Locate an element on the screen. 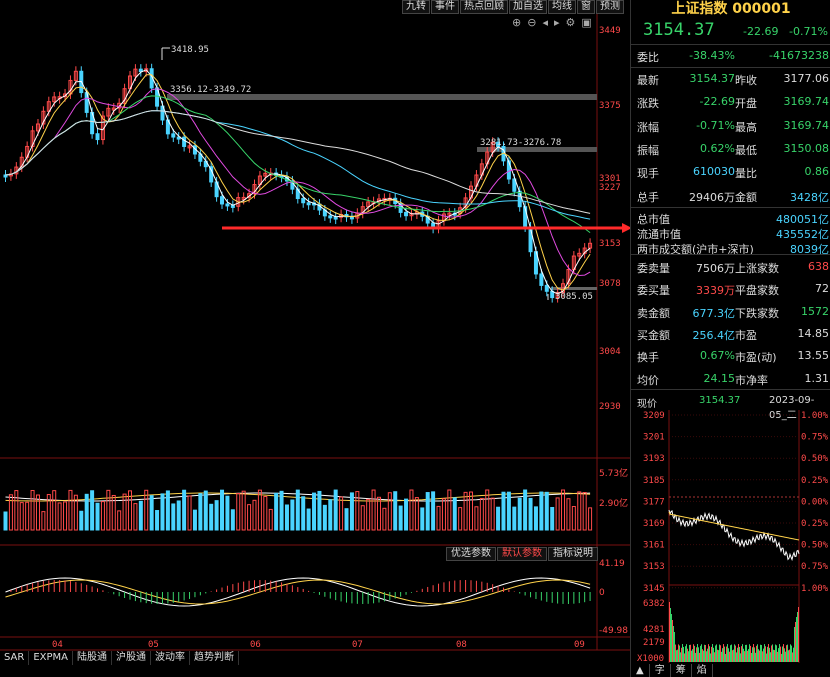  intraday-price-tick: 3201 is located at coordinates (654, 438).